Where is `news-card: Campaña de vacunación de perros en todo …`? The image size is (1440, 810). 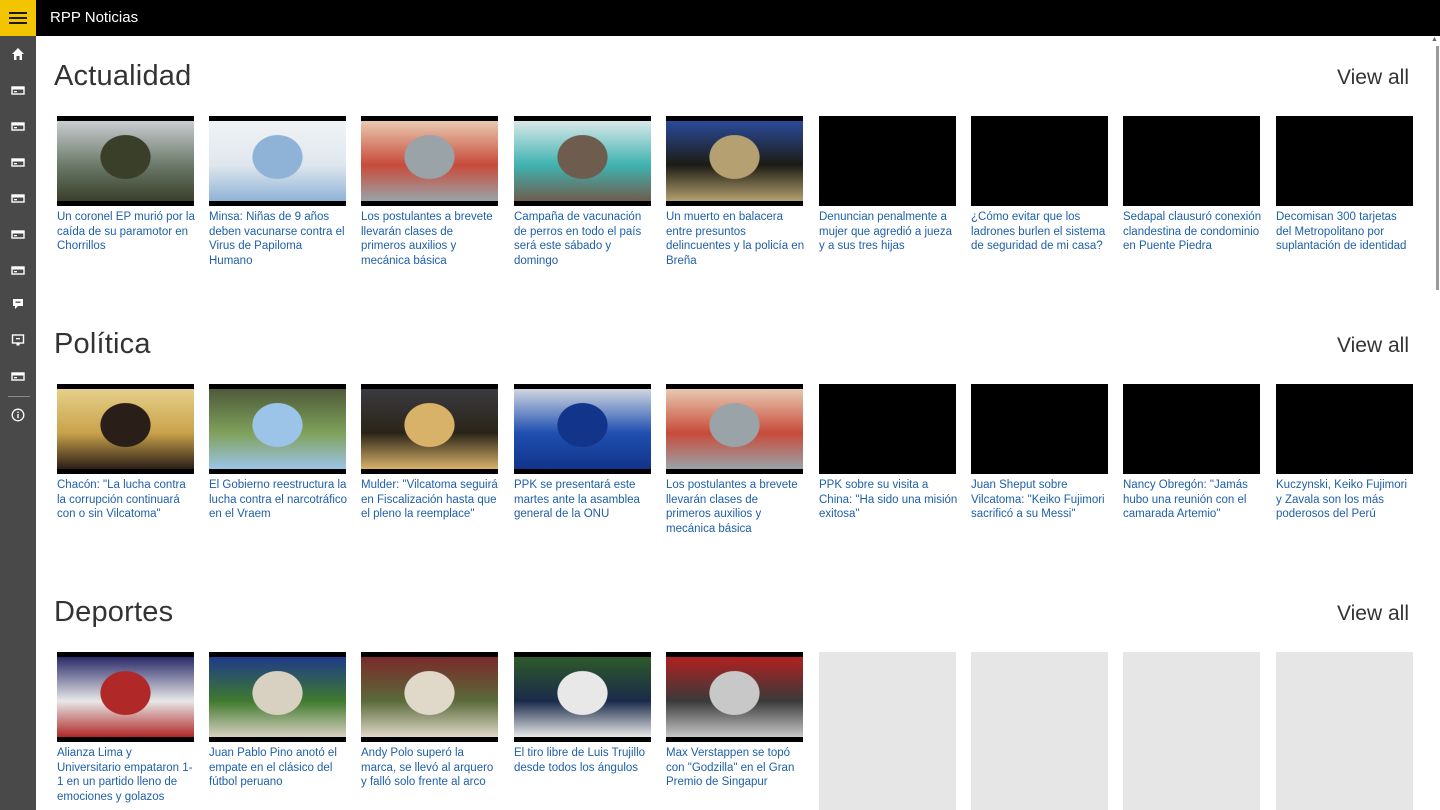 news-card: Campaña de vacunación de perros en todo … is located at coordinates (582, 201).